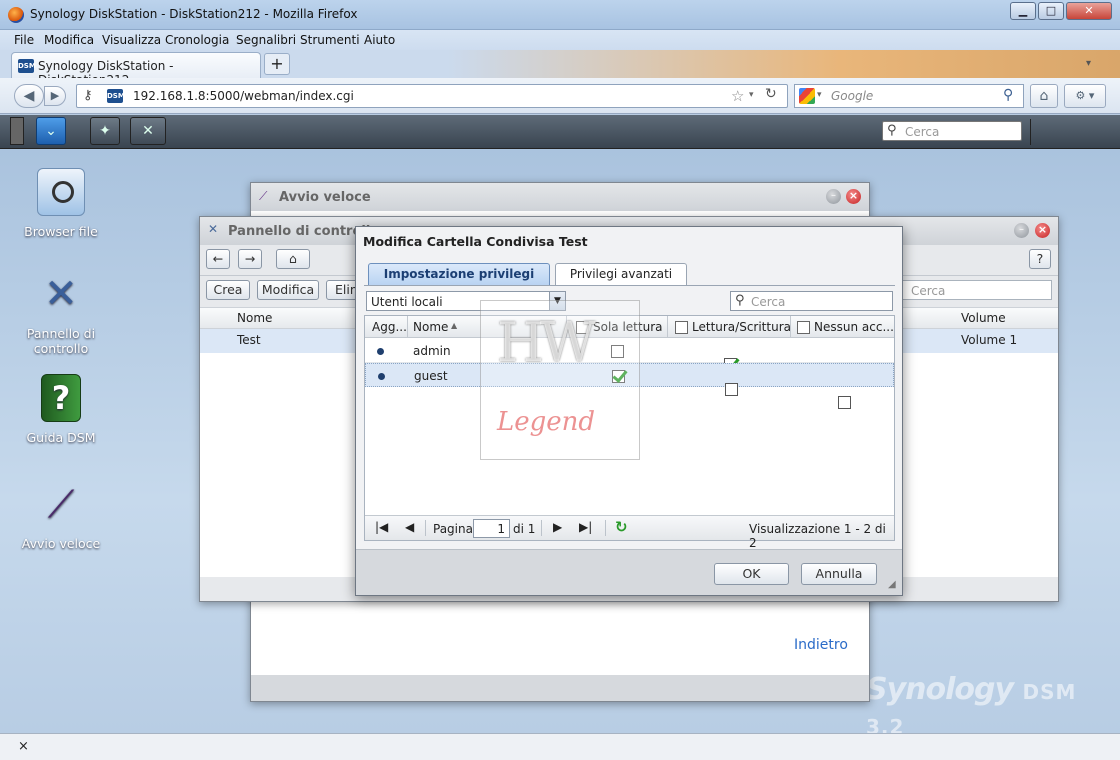 The width and height of the screenshot is (1120, 760). I want to click on user-name: guest, so click(431, 376).